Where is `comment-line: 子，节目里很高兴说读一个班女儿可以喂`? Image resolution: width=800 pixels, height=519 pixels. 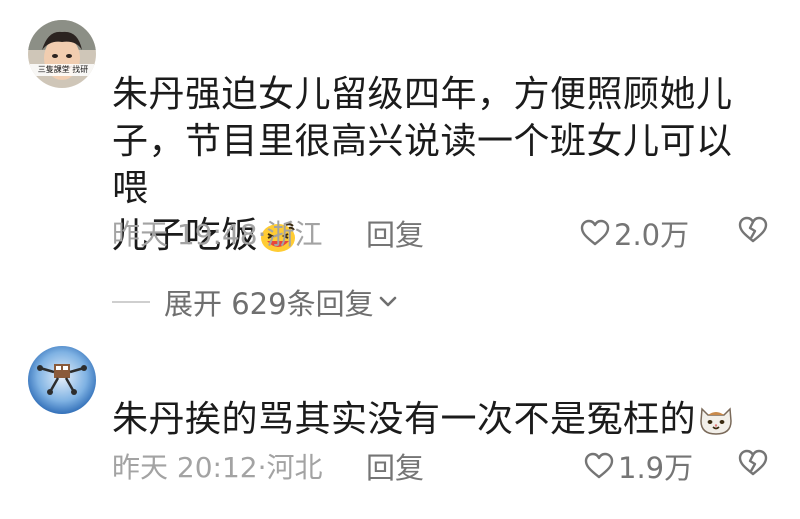 comment-line: 子，节目里很高兴说读一个班女儿可以喂 is located at coordinates (422, 165).